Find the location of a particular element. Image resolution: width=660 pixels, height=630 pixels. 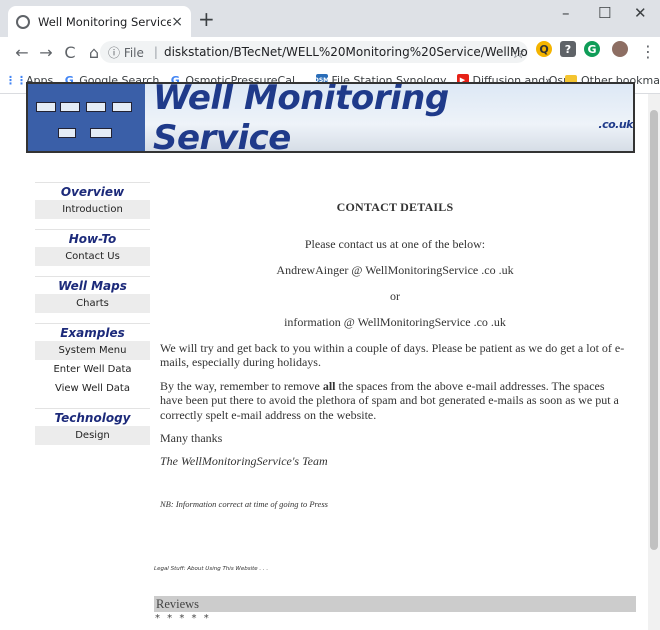

nav-item-introduction: Introduction is located at coordinates (92, 209).